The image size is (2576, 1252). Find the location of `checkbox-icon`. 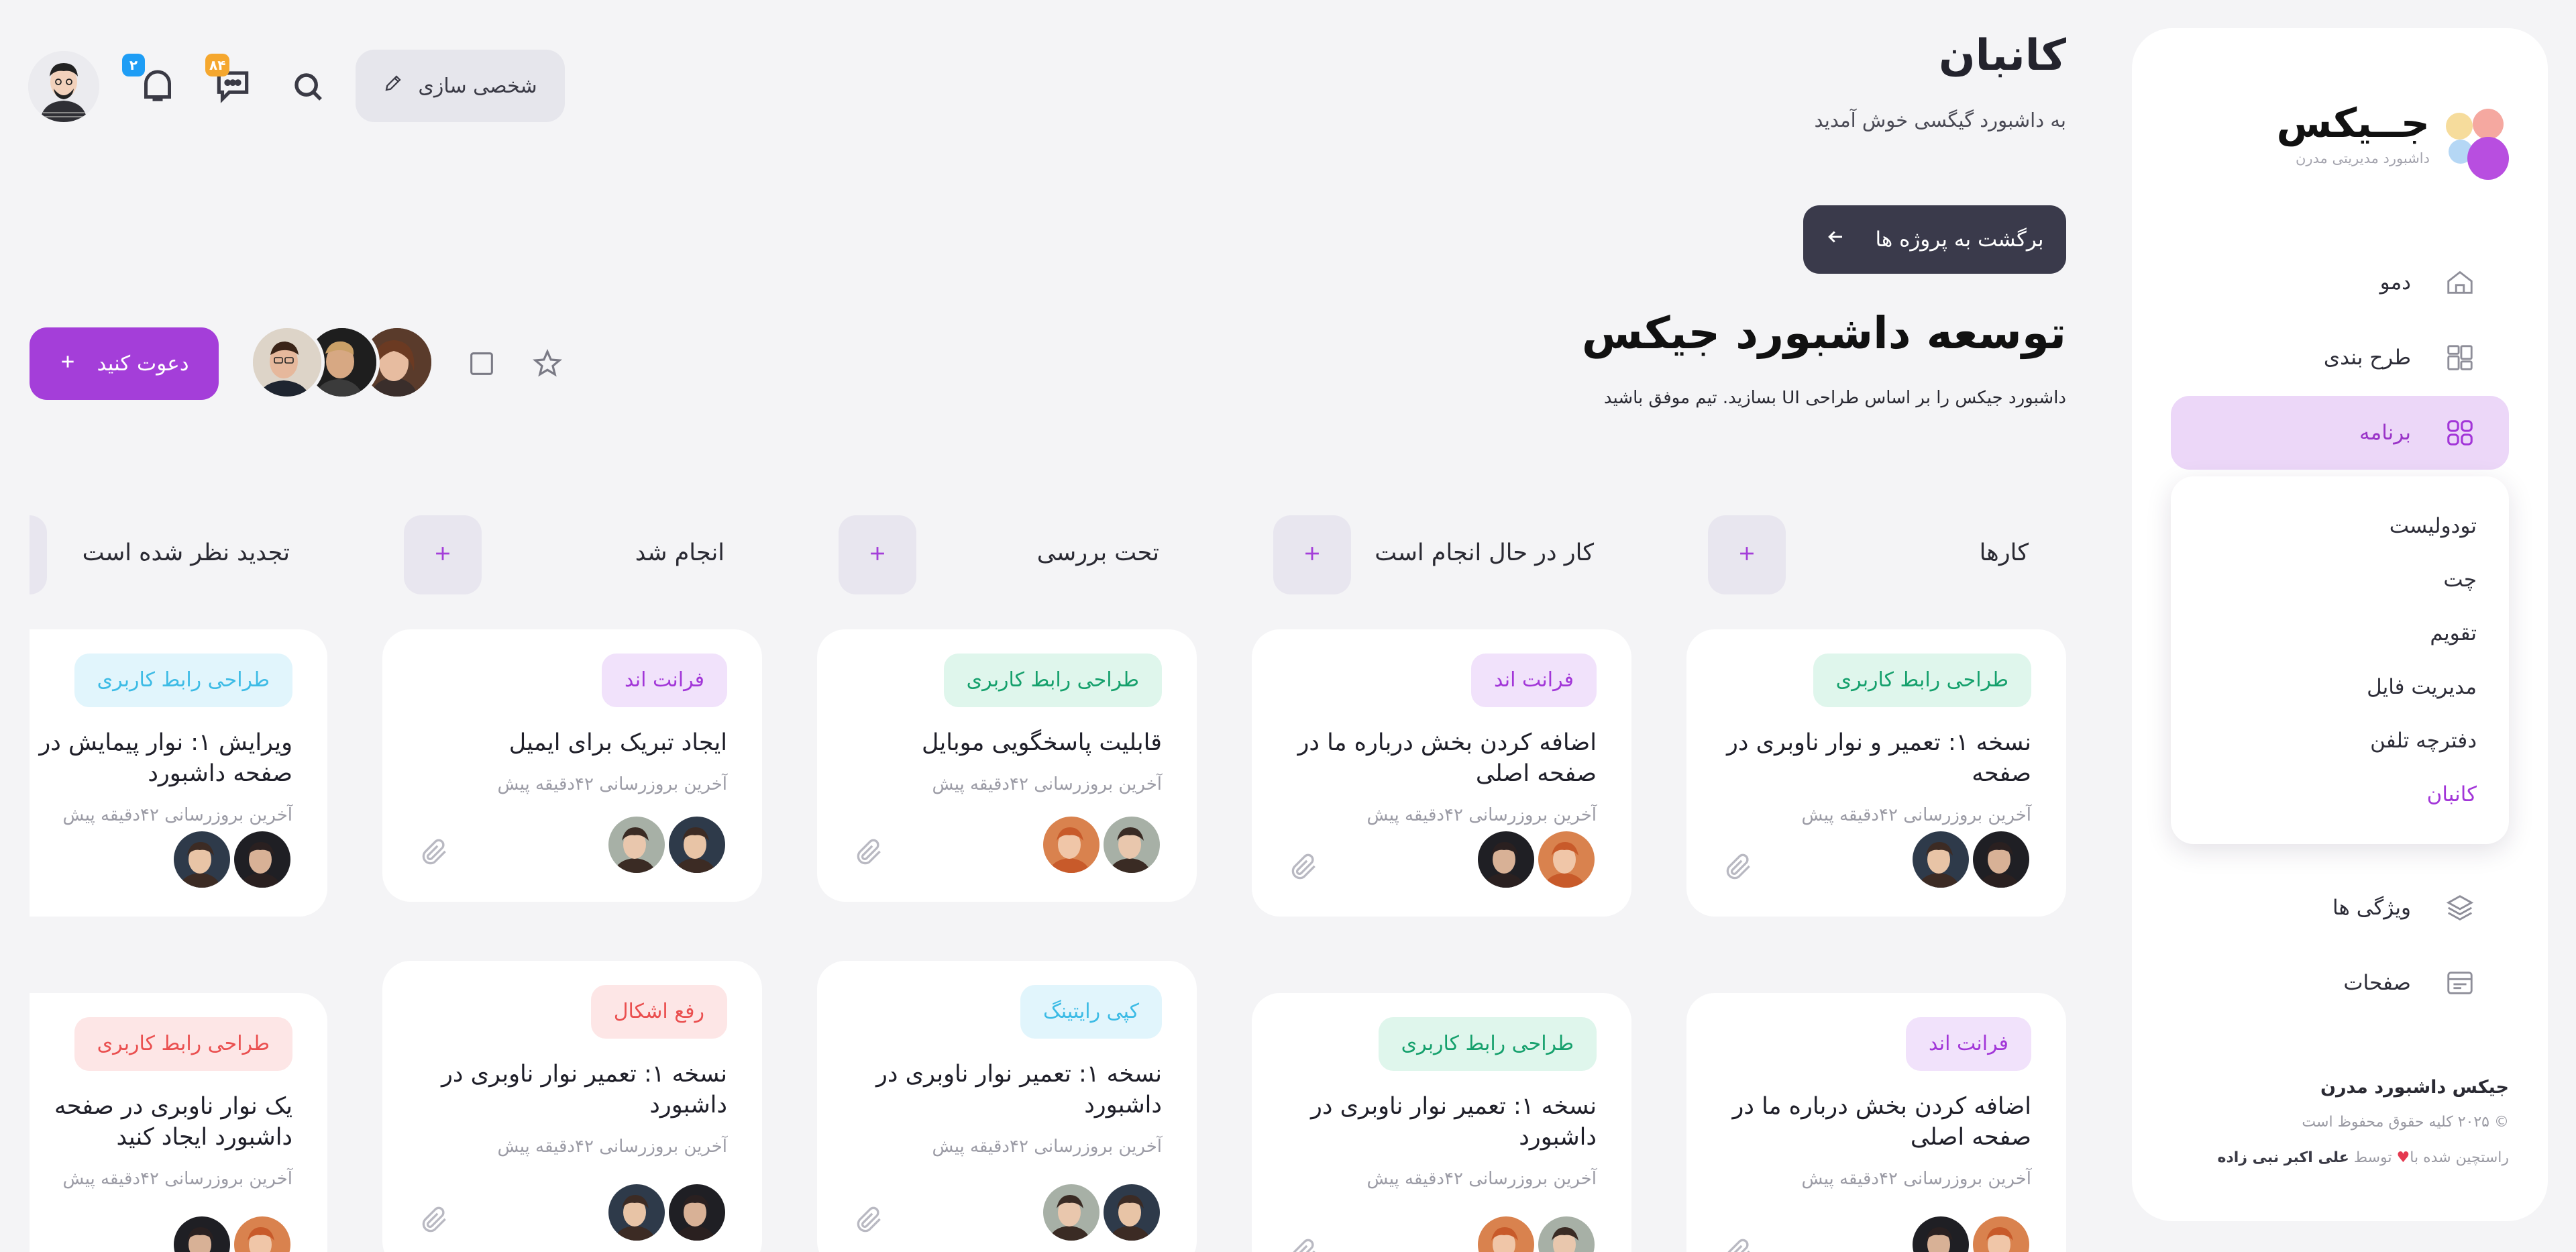

checkbox-icon is located at coordinates (481, 363).